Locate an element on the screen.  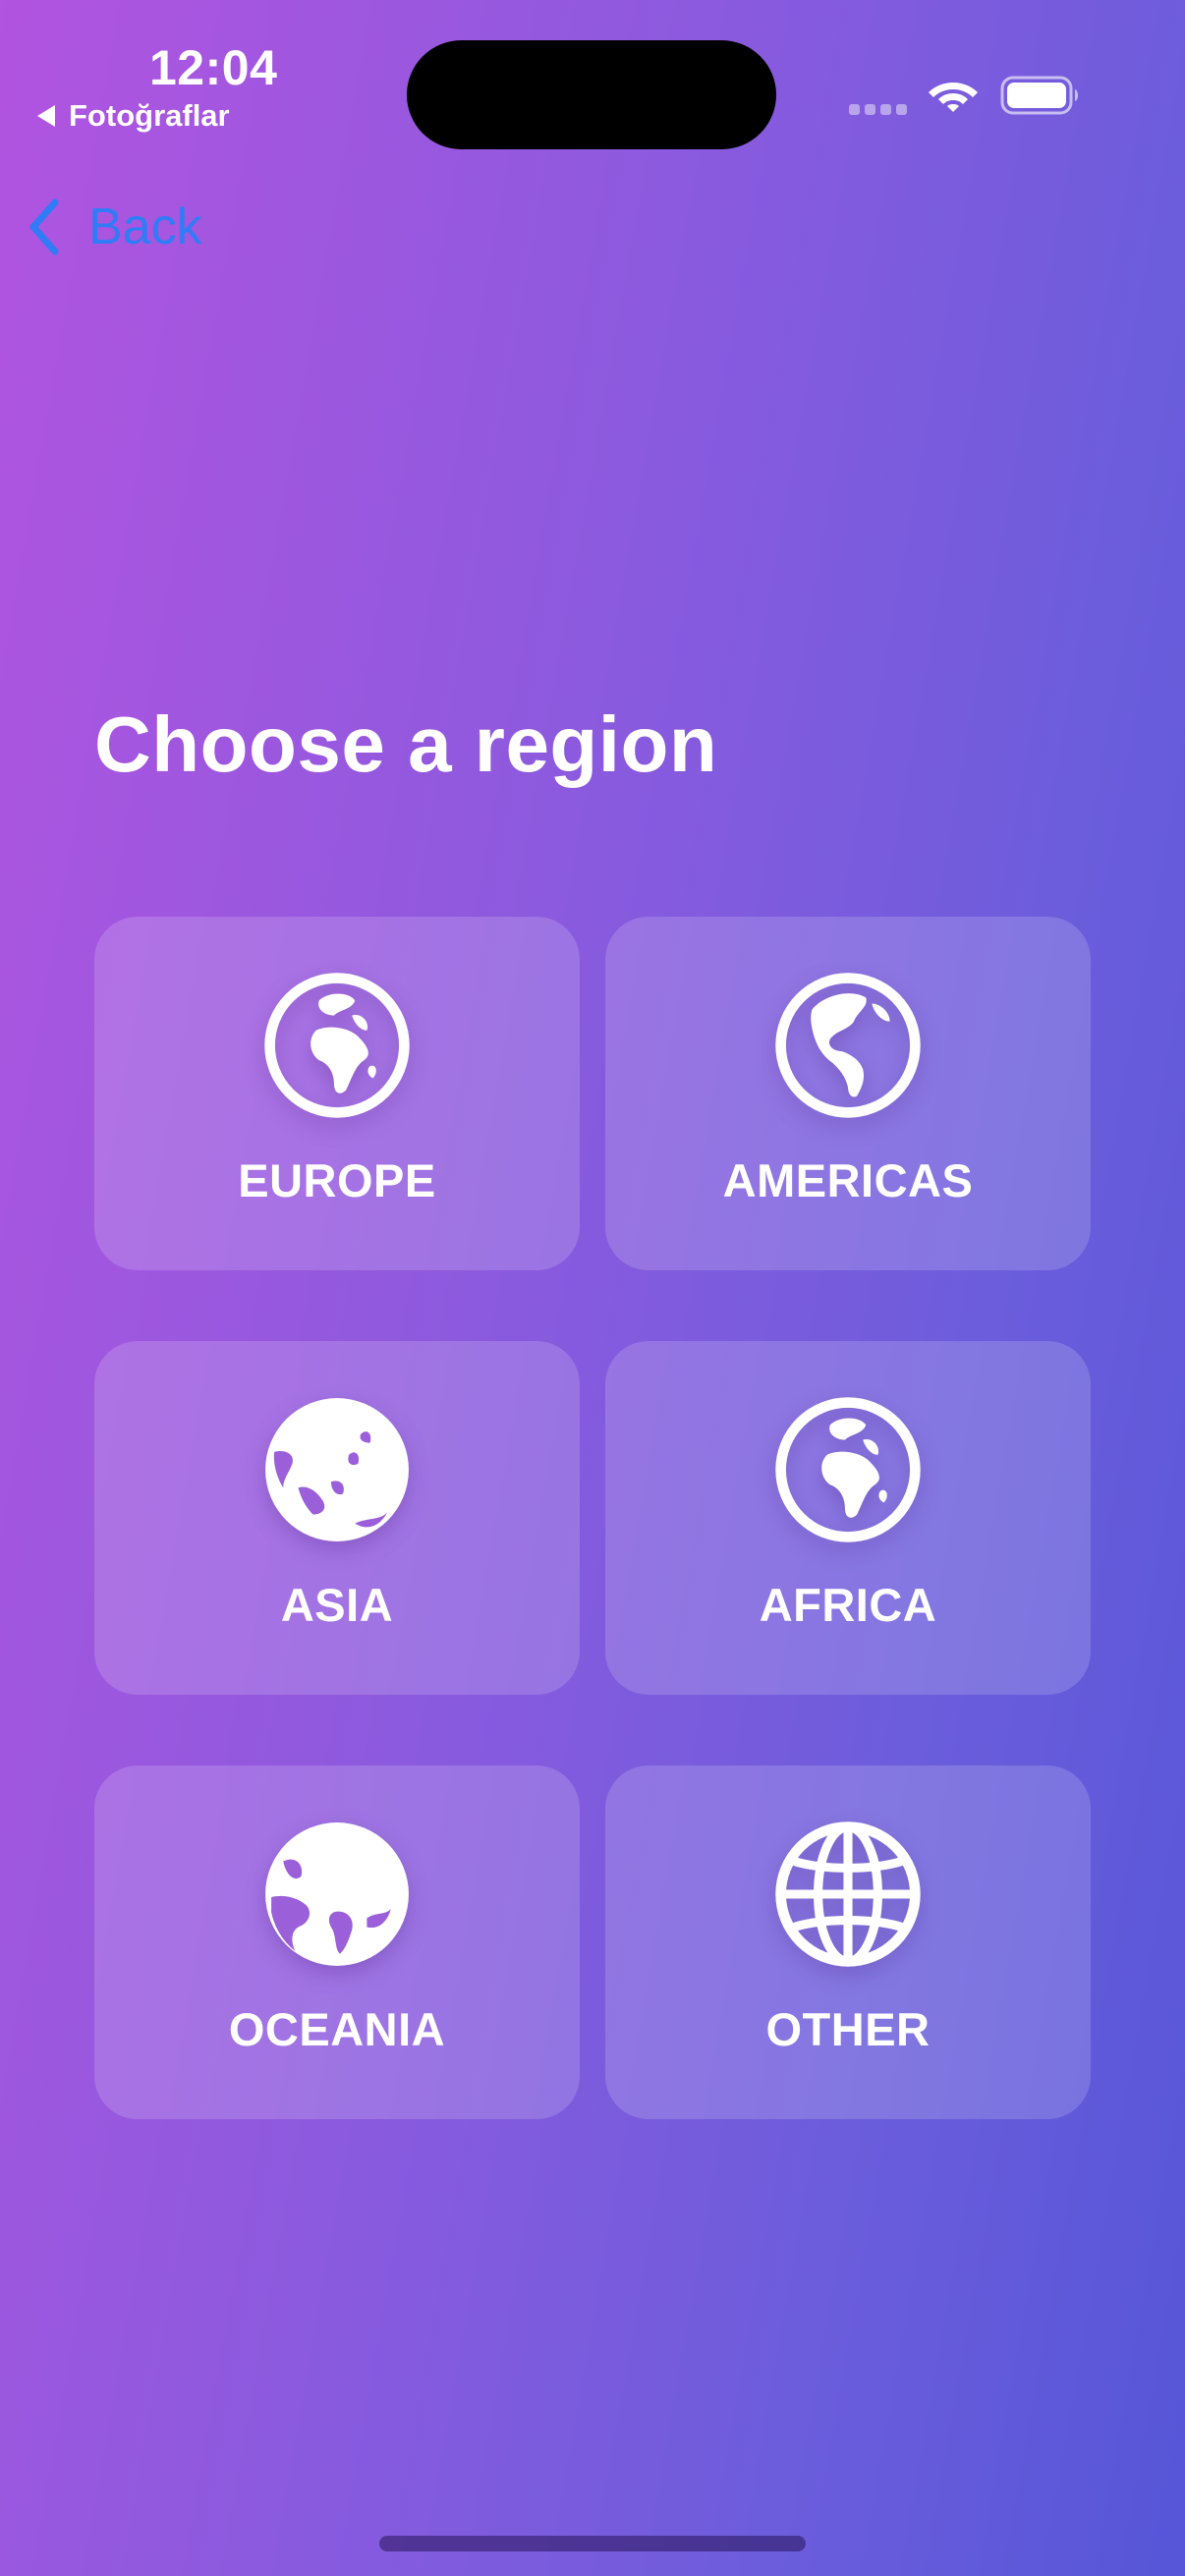
back-button: Back is located at coordinates (113, 226).